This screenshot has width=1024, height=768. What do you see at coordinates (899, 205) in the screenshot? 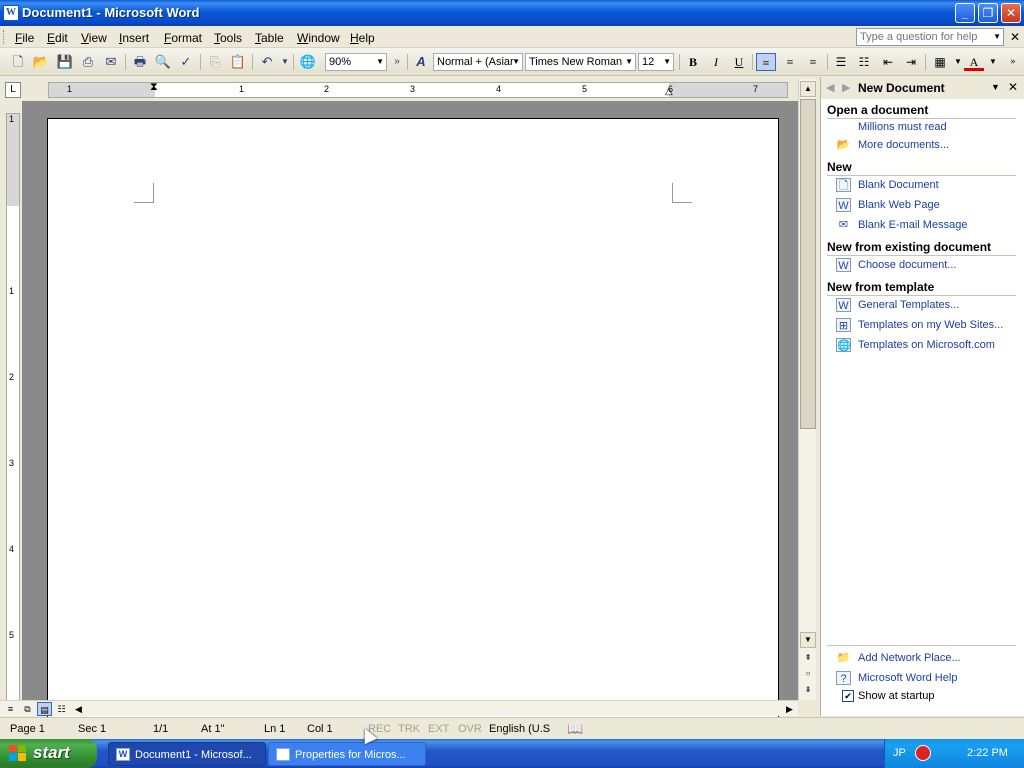
I see `blank-web-page-link: Blank Web Page` at bounding box center [899, 205].